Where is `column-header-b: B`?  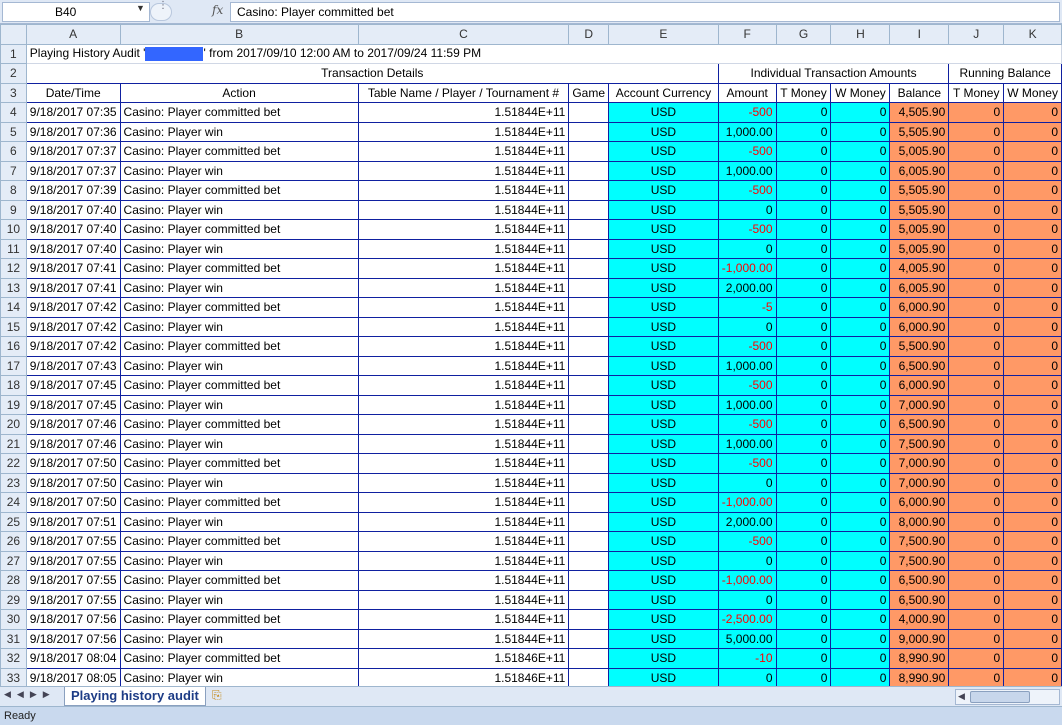
column-header-b: B is located at coordinates (239, 34).